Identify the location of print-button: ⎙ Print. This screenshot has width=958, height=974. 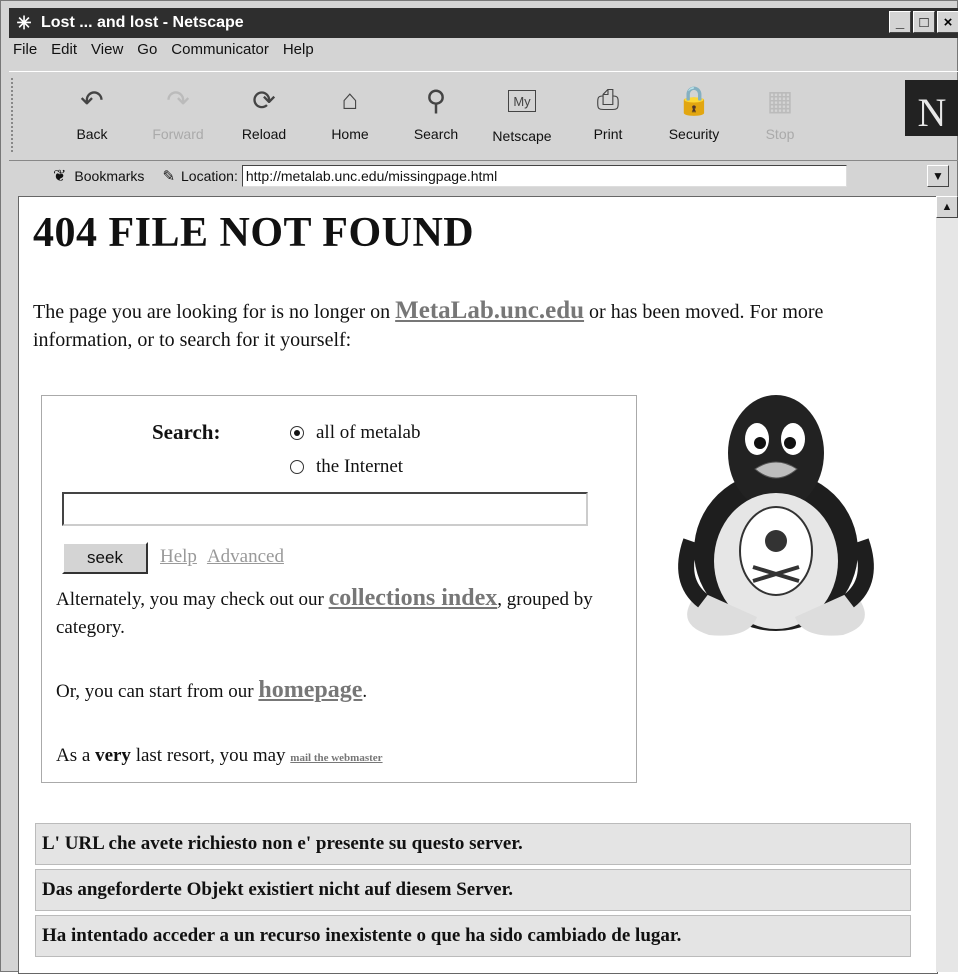
(608, 117).